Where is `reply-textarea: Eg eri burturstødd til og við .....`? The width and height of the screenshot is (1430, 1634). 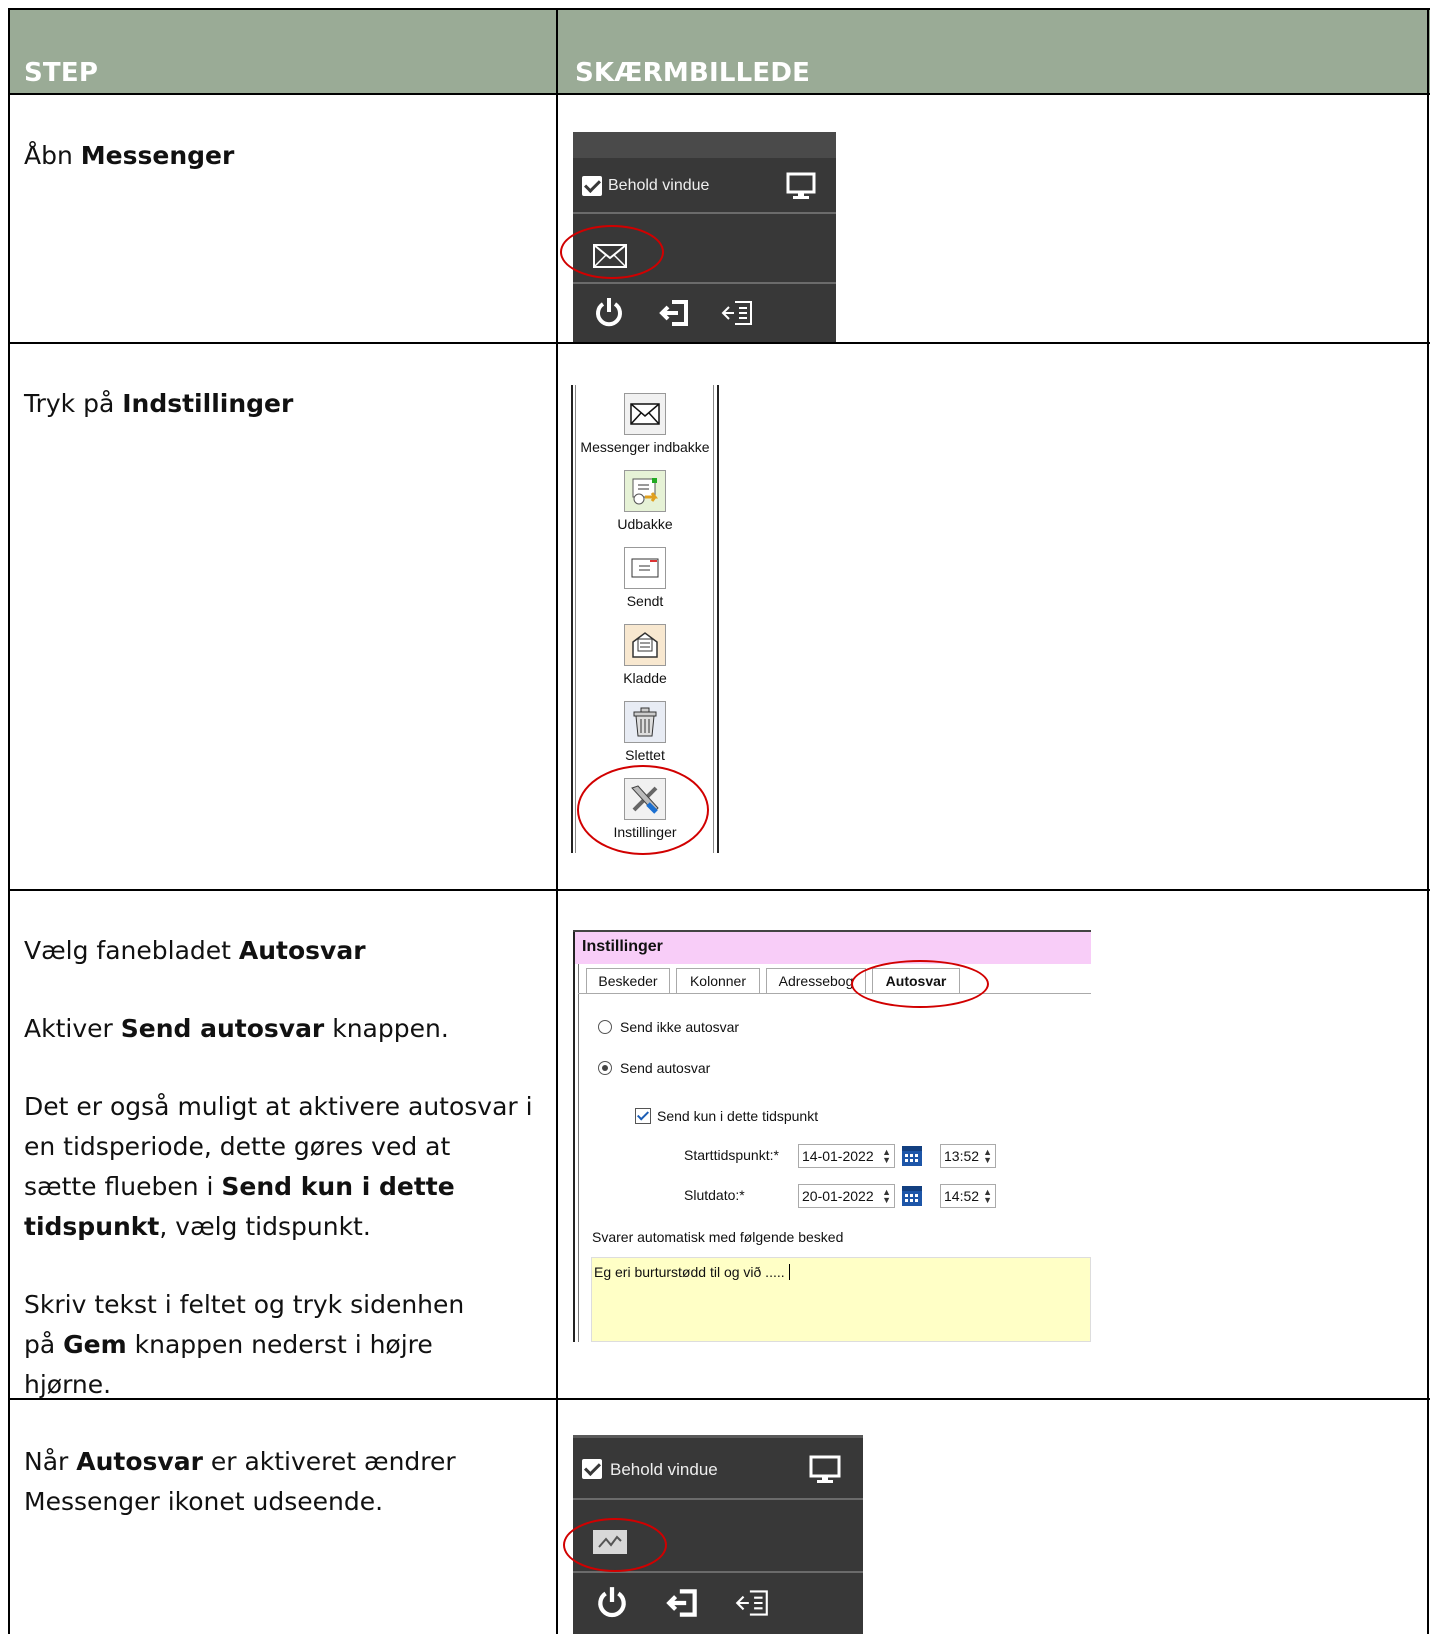
reply-textarea: Eg eri burturstødd til og við ..... is located at coordinates (841, 1299).